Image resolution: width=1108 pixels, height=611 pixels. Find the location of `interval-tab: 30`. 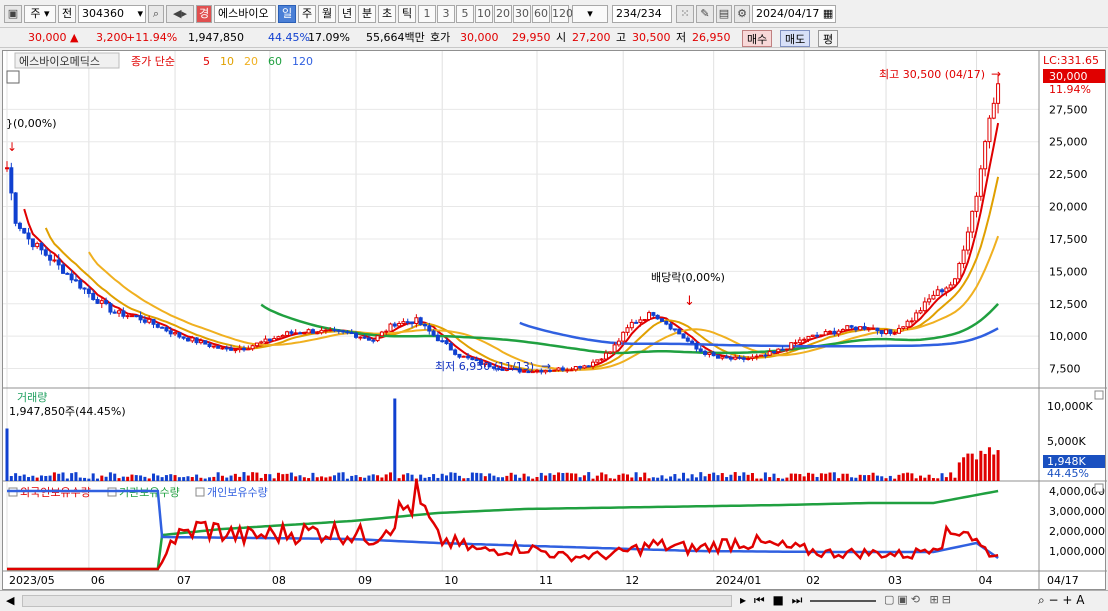

interval-tab: 30 is located at coordinates (522, 14).